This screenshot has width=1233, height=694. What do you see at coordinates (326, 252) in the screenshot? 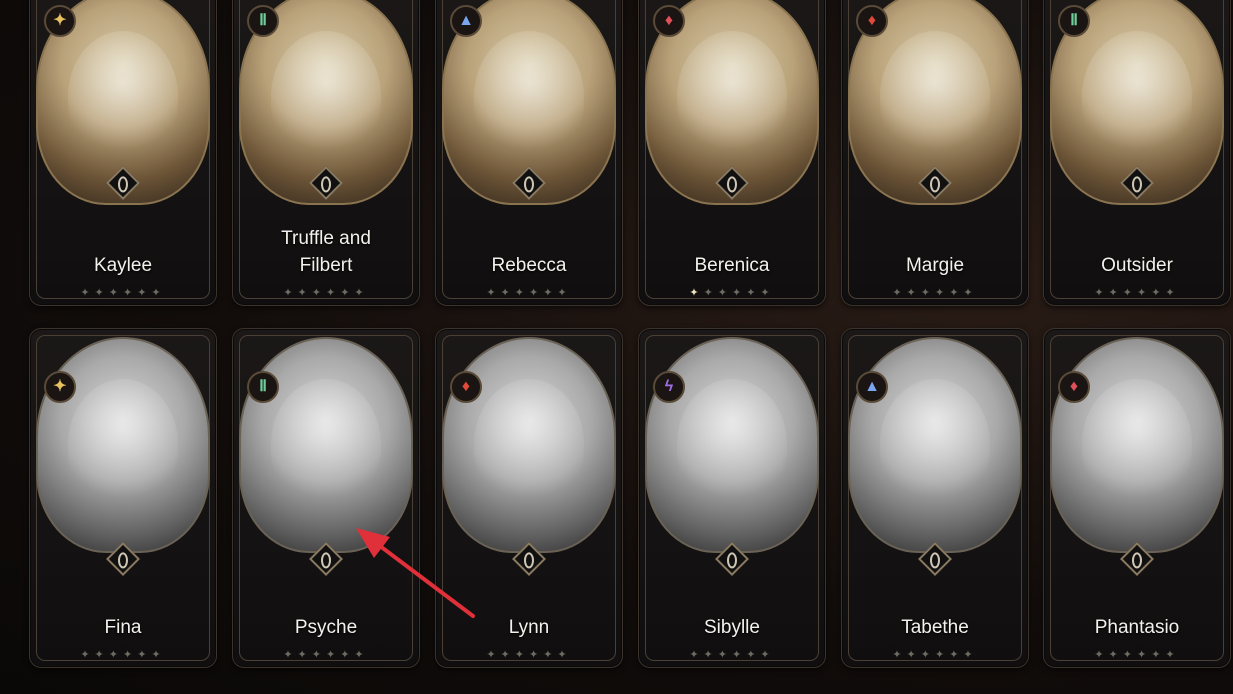
I see `character-name: Truffle and Filbert` at bounding box center [326, 252].